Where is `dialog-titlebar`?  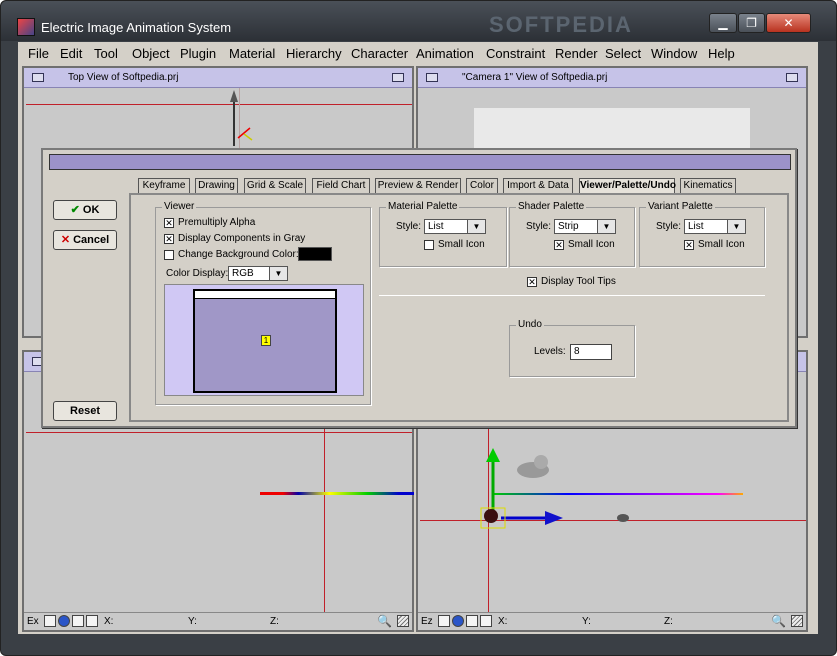 dialog-titlebar is located at coordinates (420, 162).